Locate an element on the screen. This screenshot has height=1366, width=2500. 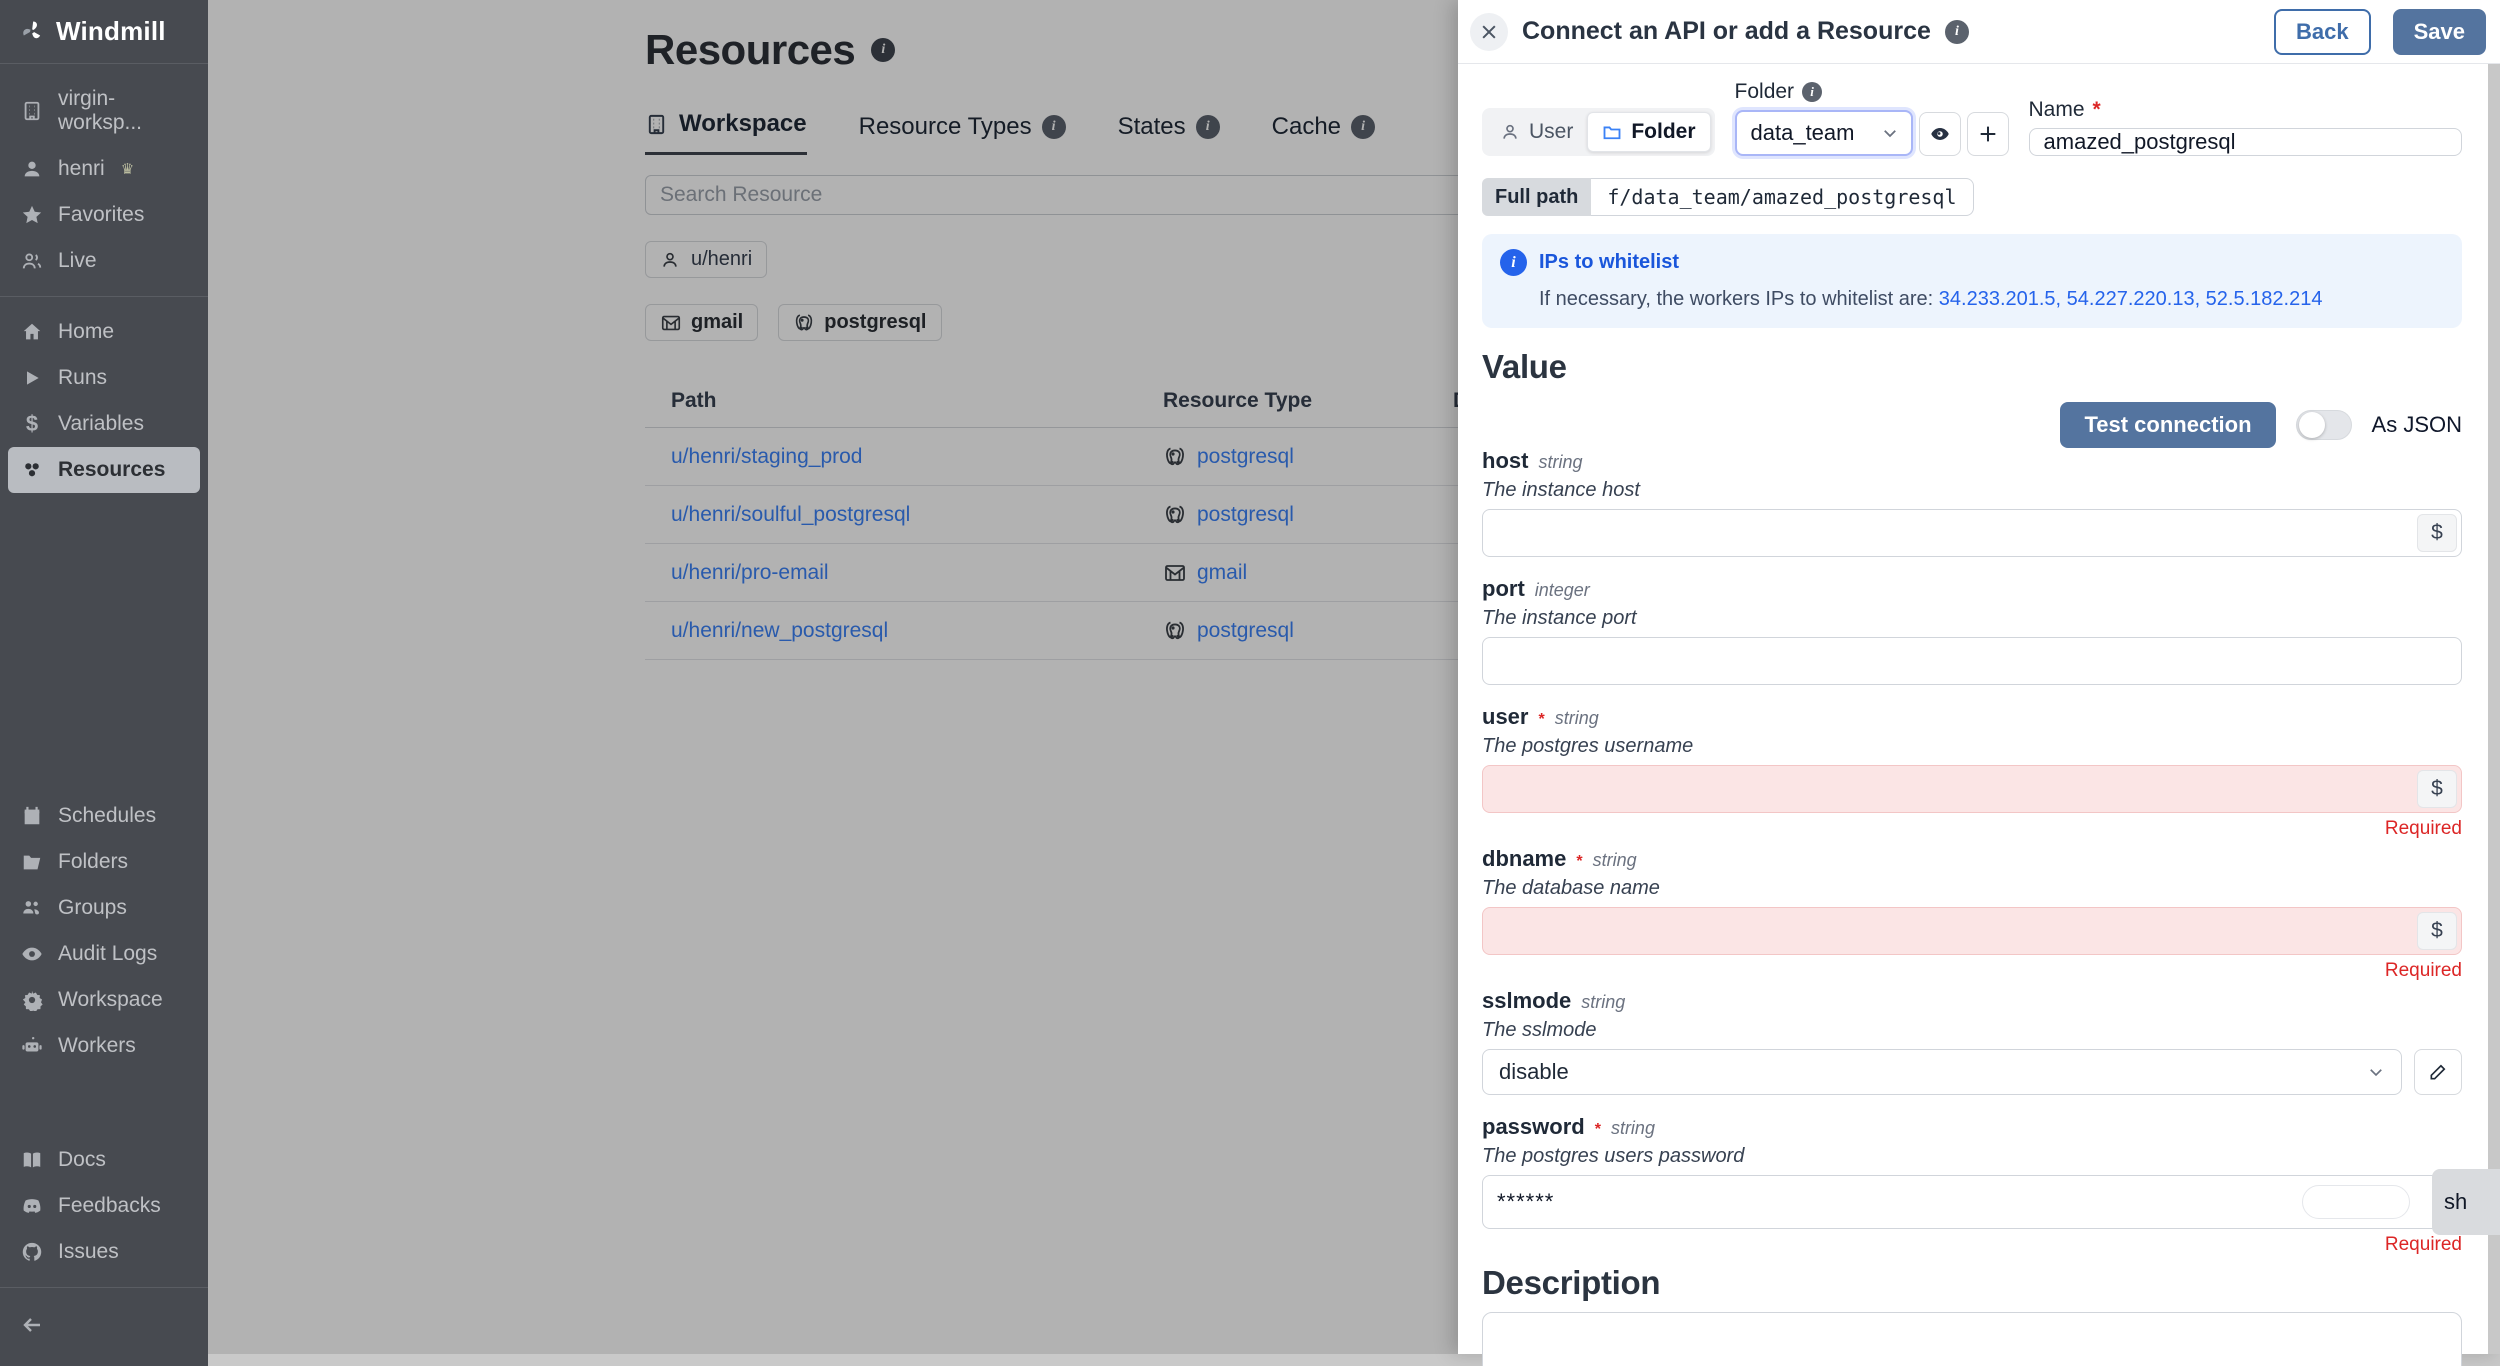
field-sslmode: sslmode string The sslmode disable is located at coordinates (1972, 1041).